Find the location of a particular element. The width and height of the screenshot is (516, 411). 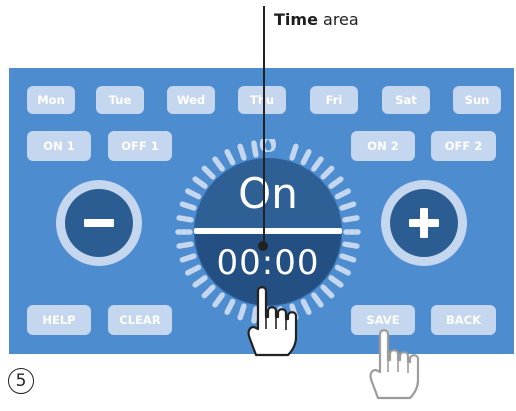

off1-button: OFF 1 is located at coordinates (140, 146).